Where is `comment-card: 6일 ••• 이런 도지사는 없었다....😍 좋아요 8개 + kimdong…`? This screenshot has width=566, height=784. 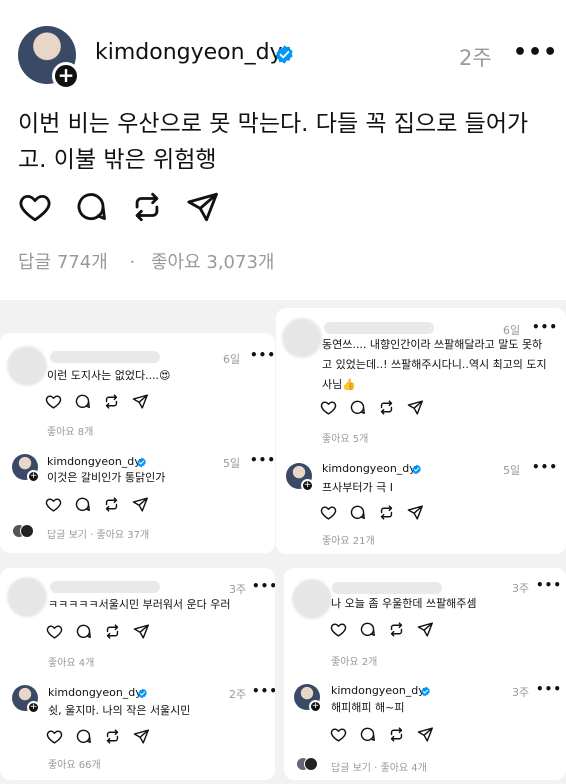
comment-card: 6일 ••• 이런 도지사는 없었다....😍 좋아요 8개 + kimdong… is located at coordinates (137, 443).